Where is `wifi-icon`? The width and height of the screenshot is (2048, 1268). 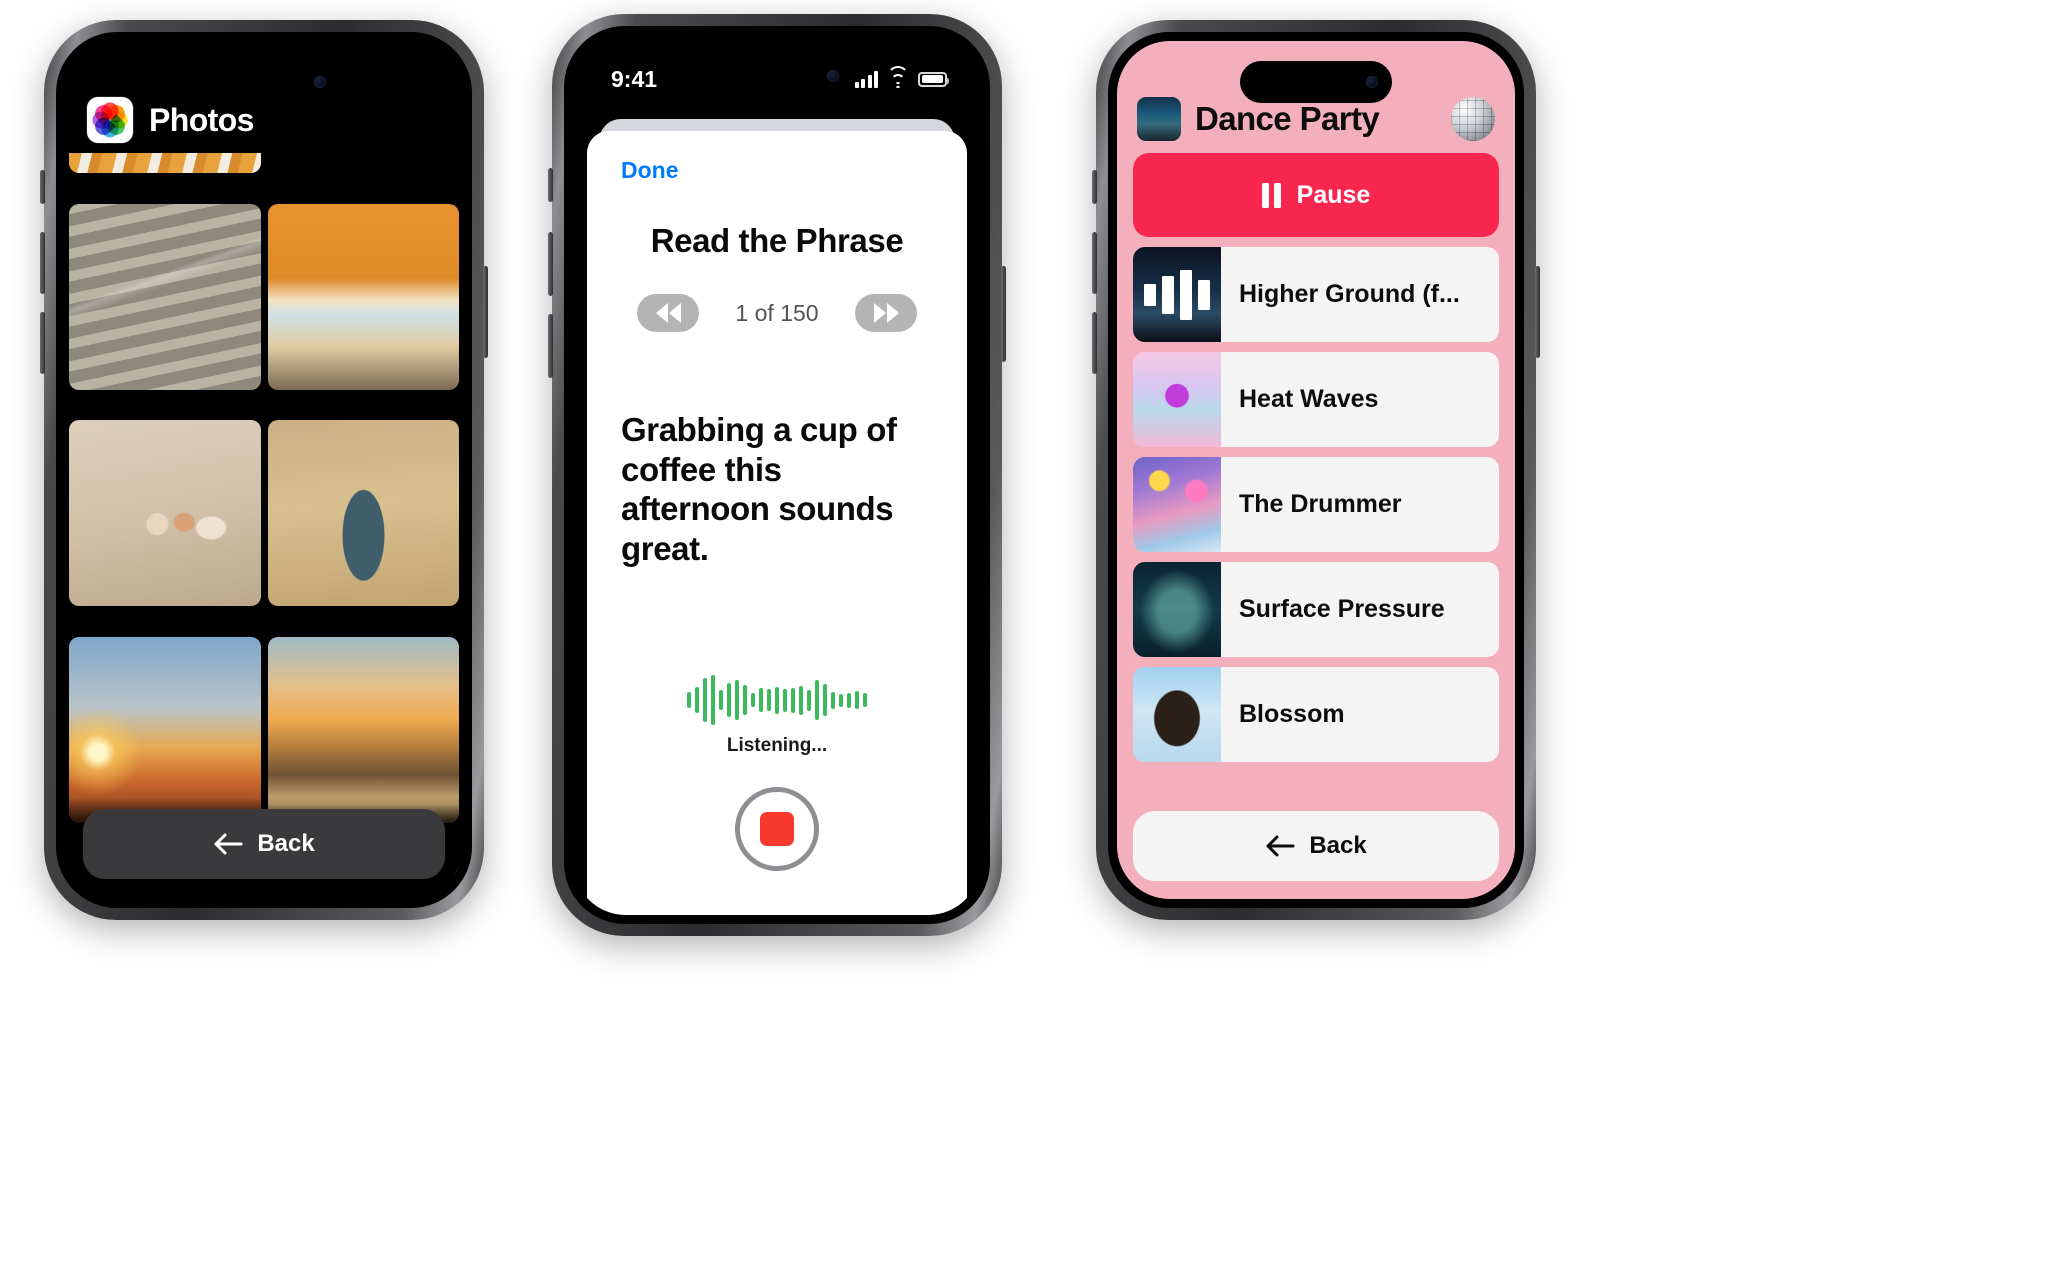 wifi-icon is located at coordinates (898, 76).